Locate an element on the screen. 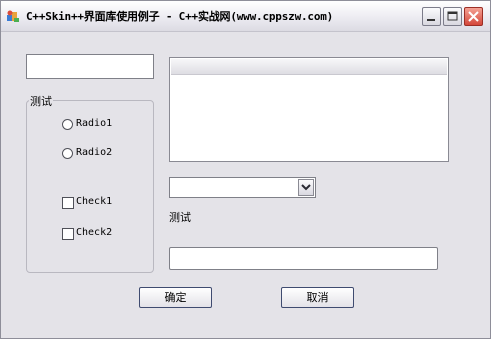  combo-dropdown-button is located at coordinates (306, 187).